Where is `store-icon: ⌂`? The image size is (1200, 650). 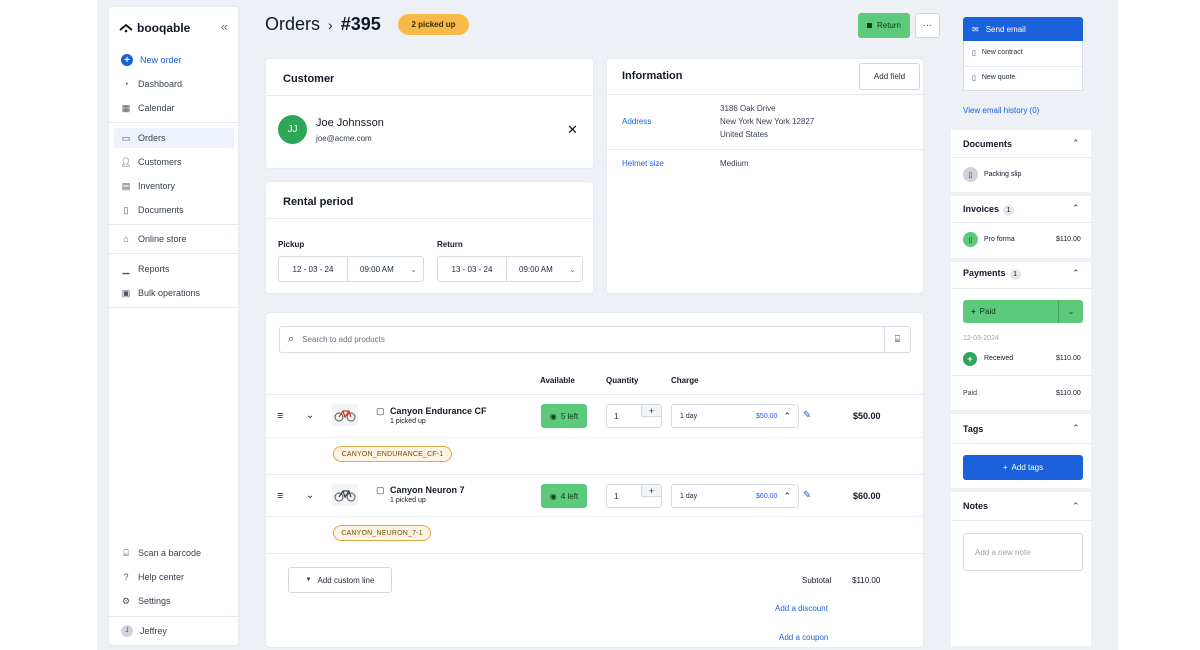 store-icon: ⌂ is located at coordinates (126, 239).